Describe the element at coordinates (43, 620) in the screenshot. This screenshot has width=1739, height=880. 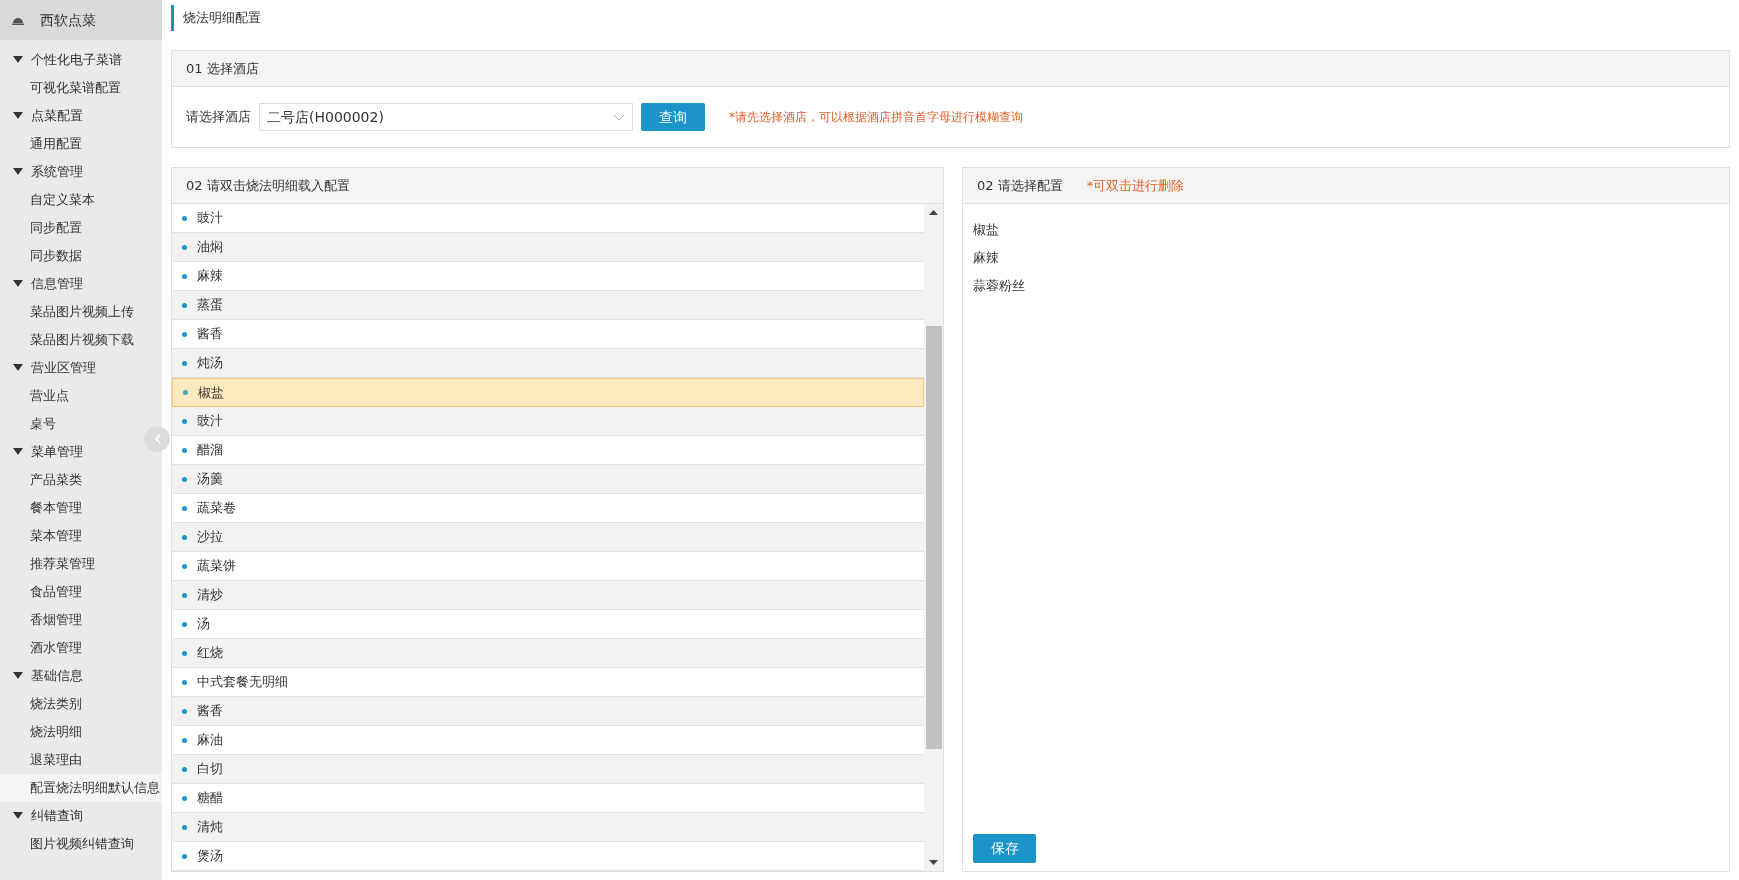
I see `menu-item: 香烟管理` at that location.